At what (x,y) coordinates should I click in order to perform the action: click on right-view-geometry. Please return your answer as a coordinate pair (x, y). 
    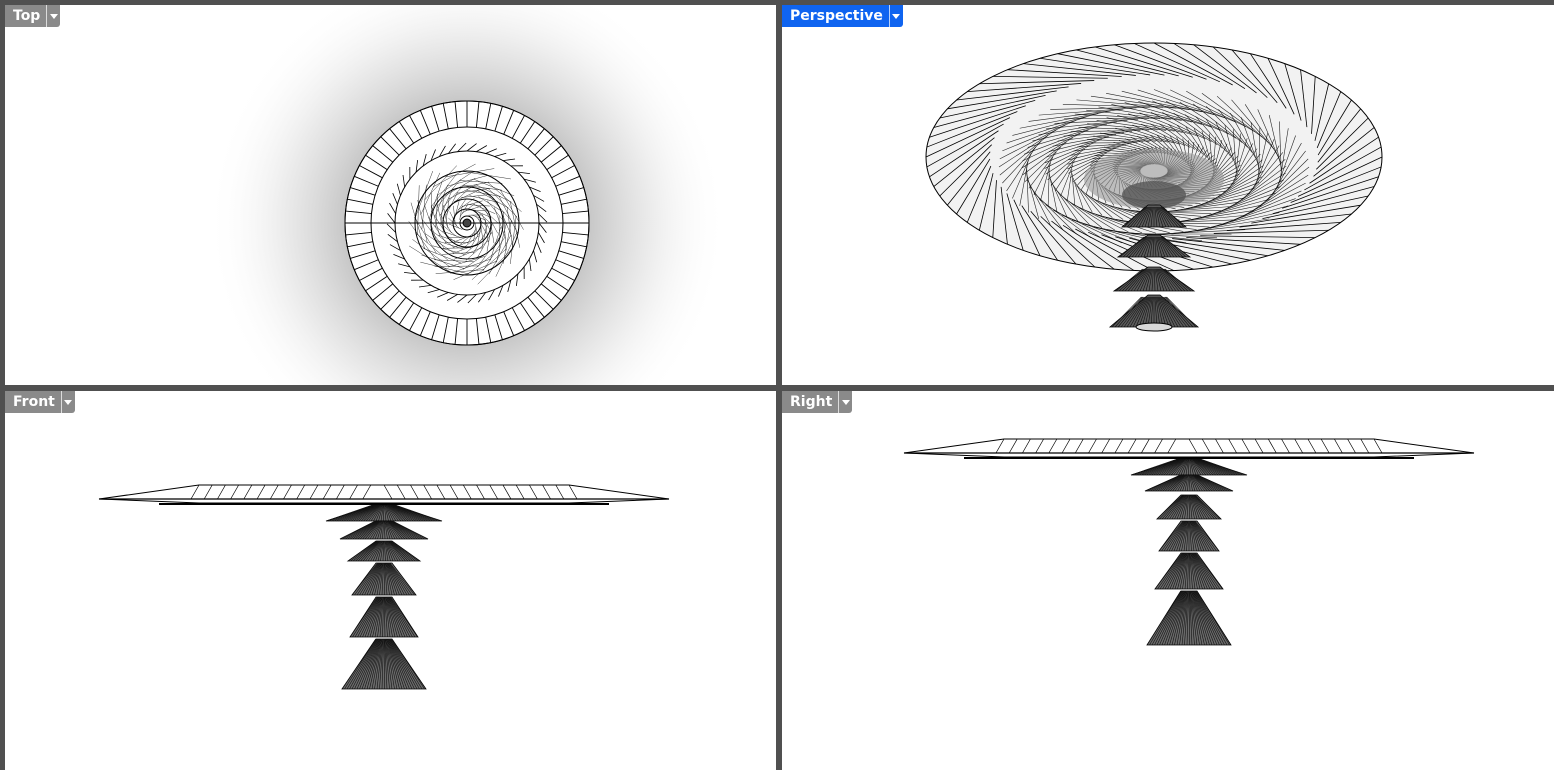
    Looking at the image, I should click on (1189, 542).